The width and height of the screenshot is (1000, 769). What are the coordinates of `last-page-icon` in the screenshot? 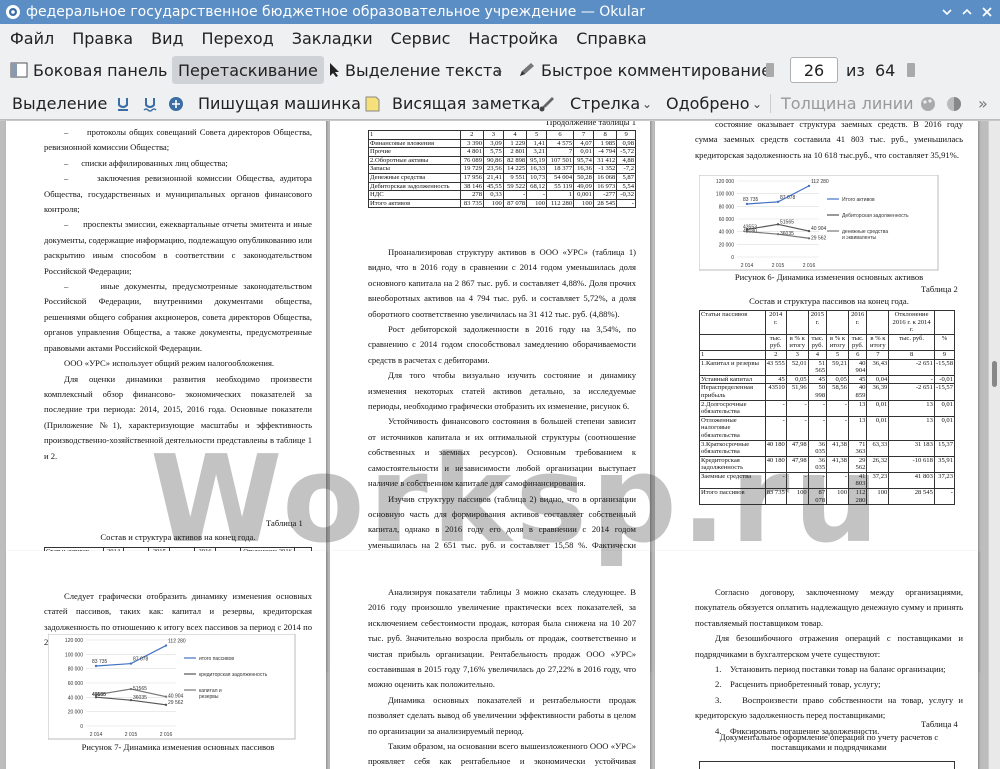 It's located at (911, 70).